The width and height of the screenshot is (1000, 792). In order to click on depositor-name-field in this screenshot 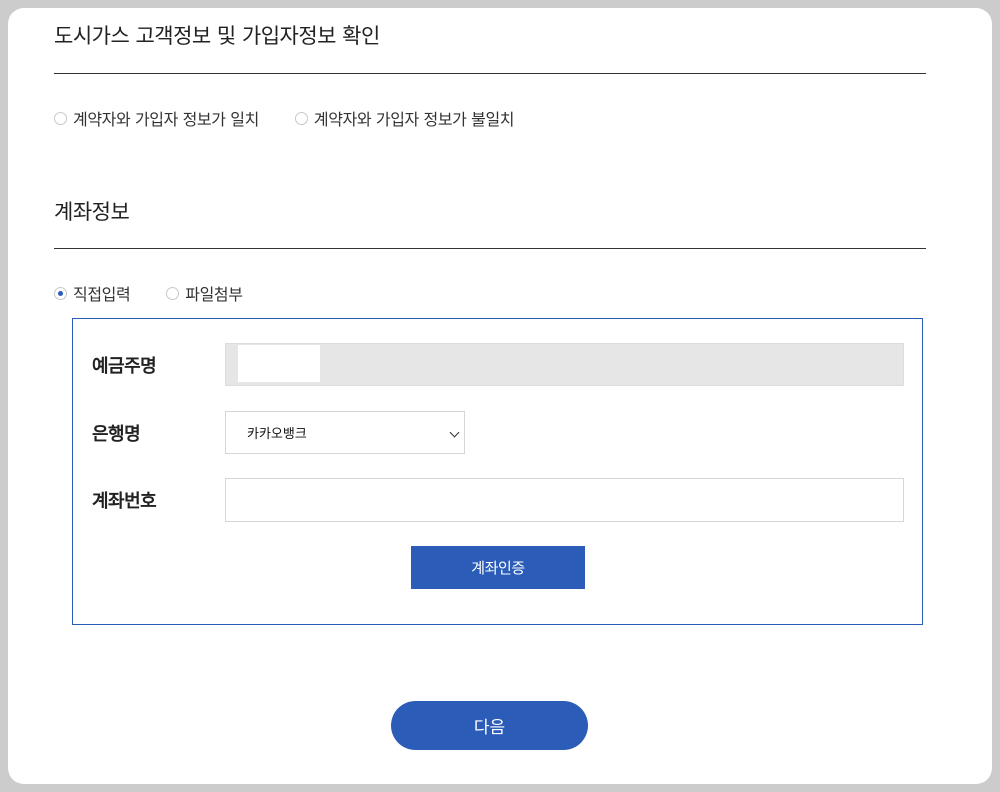, I will do `click(564, 364)`.